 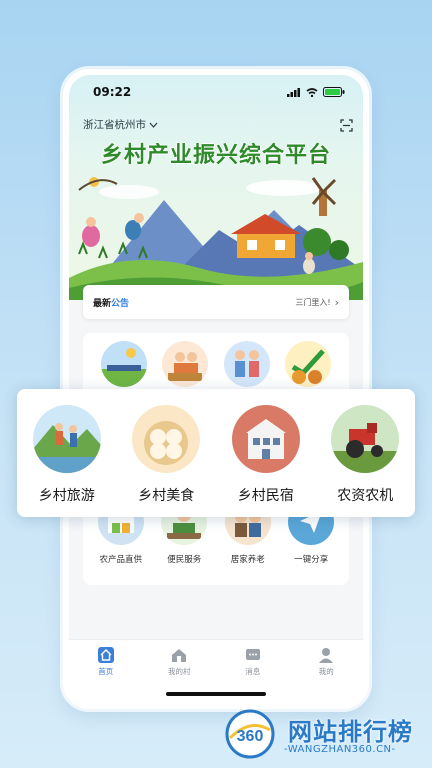 I want to click on popup-label: 乡村民宿, so click(x=265, y=496).